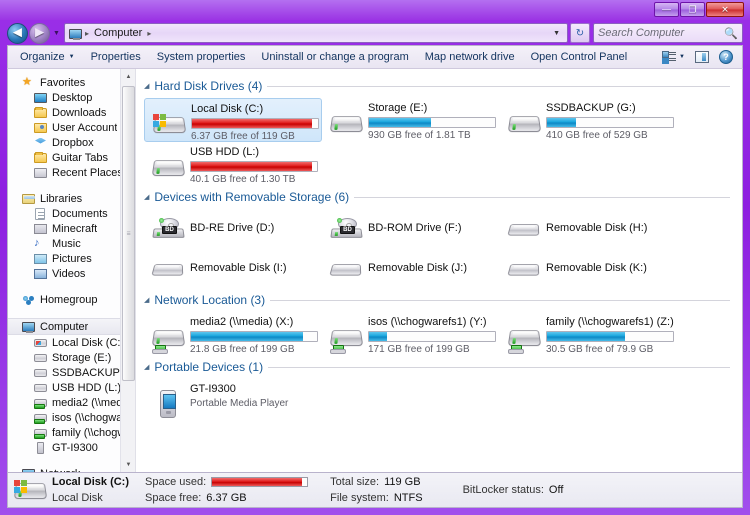 The width and height of the screenshot is (750, 515). Describe the element at coordinates (443, 300) in the screenshot. I see `group-header: ◢ Network Location (3)` at that location.